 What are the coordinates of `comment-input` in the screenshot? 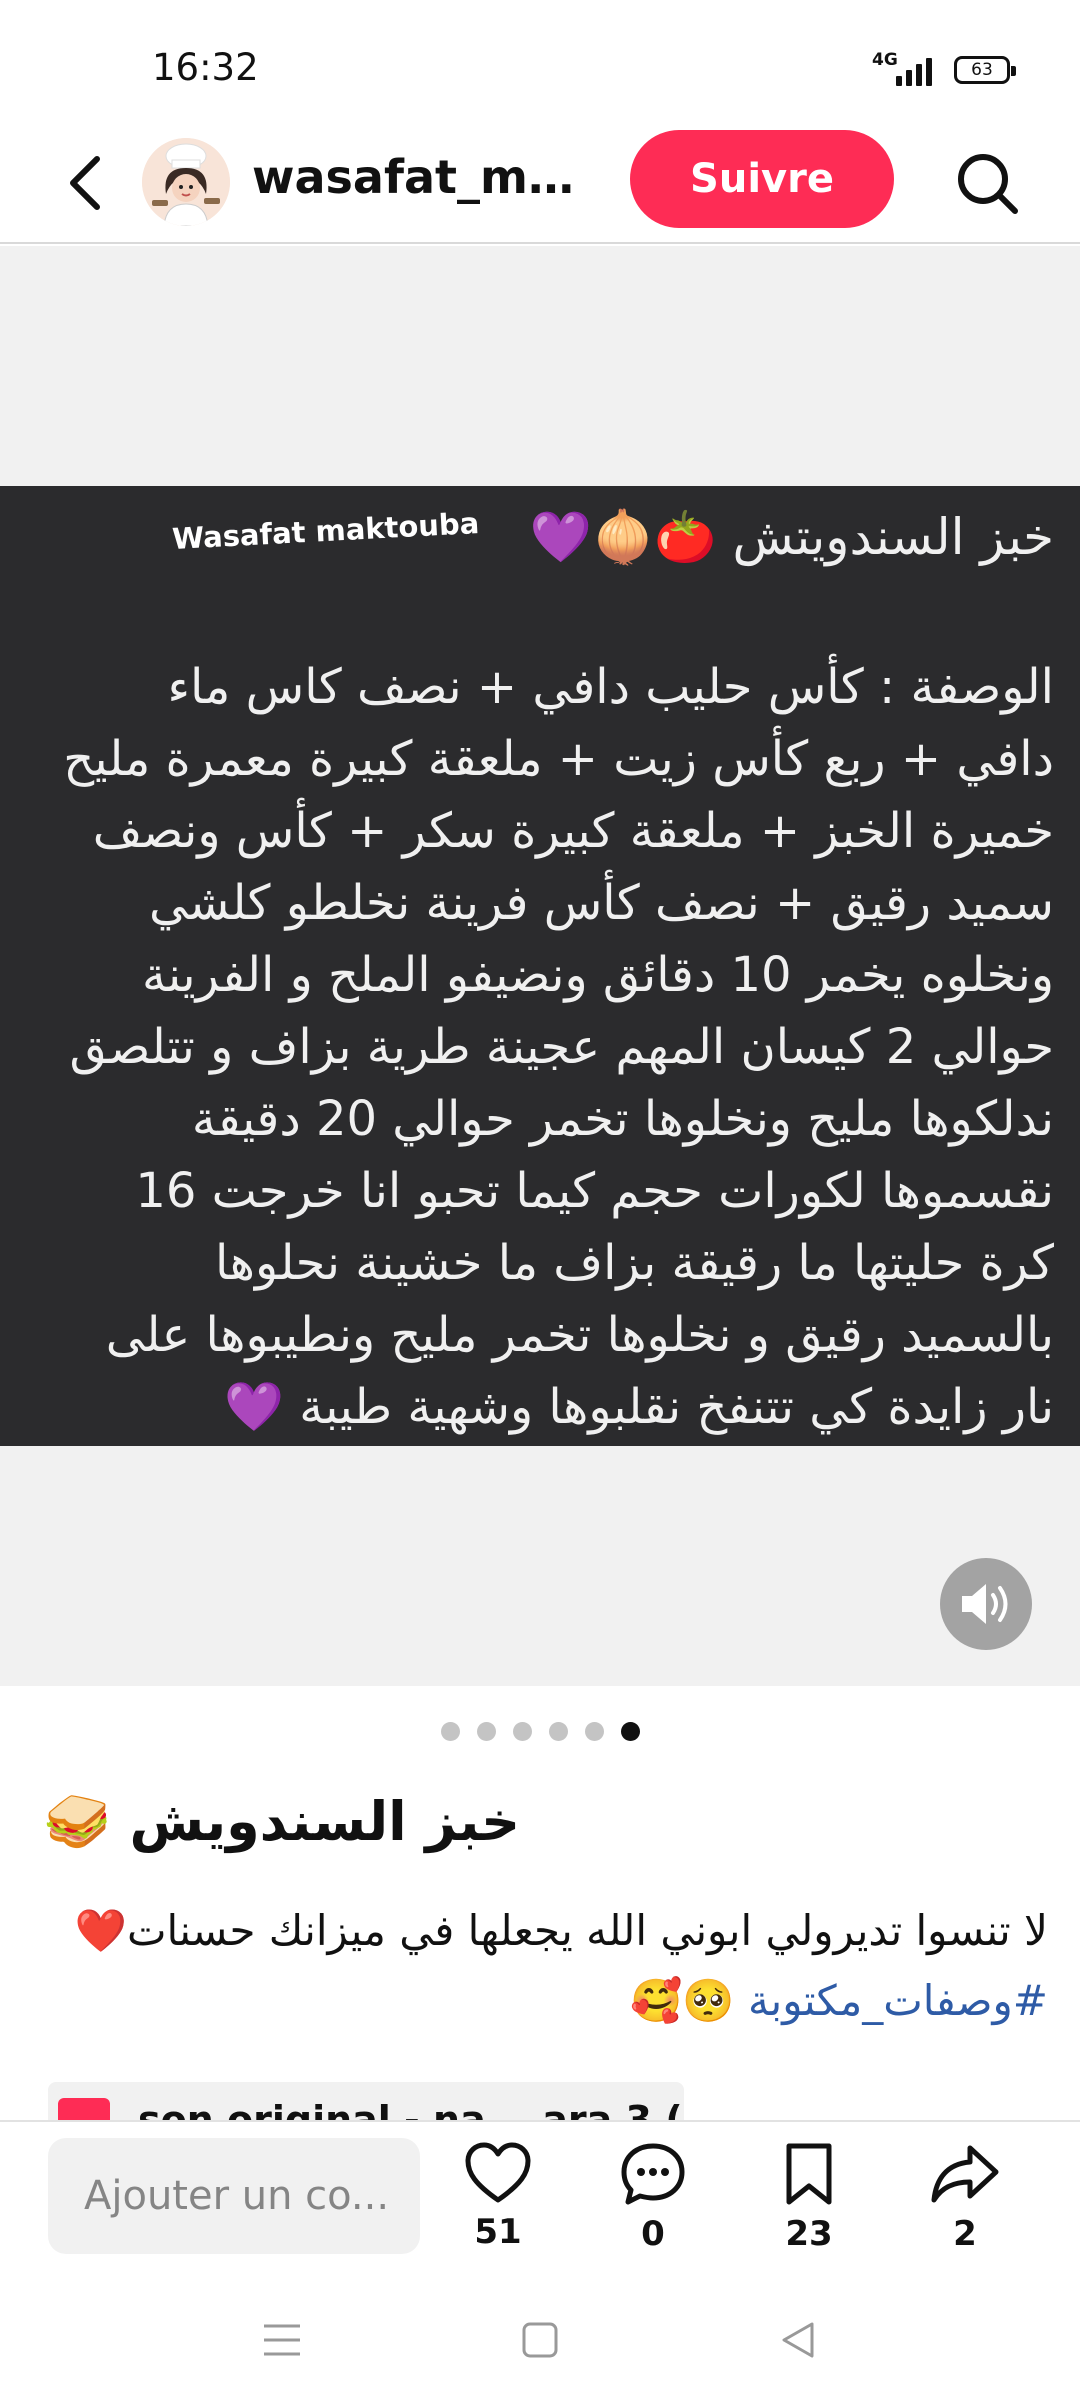 It's located at (234, 2196).